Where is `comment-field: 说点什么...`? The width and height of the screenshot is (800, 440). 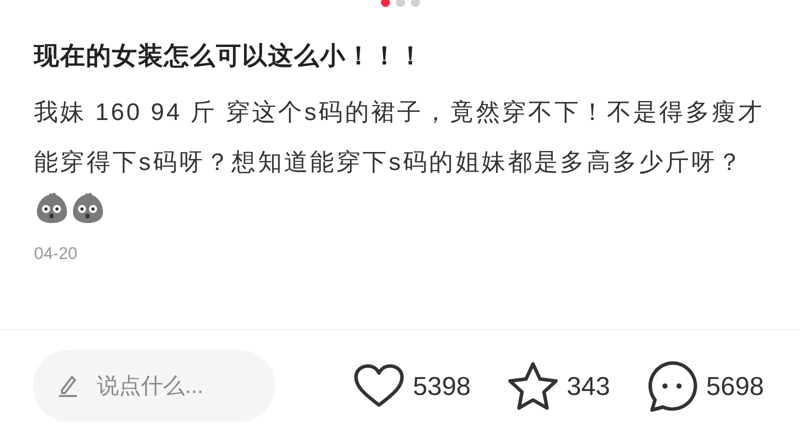
comment-field: 说点什么... is located at coordinates (154, 386).